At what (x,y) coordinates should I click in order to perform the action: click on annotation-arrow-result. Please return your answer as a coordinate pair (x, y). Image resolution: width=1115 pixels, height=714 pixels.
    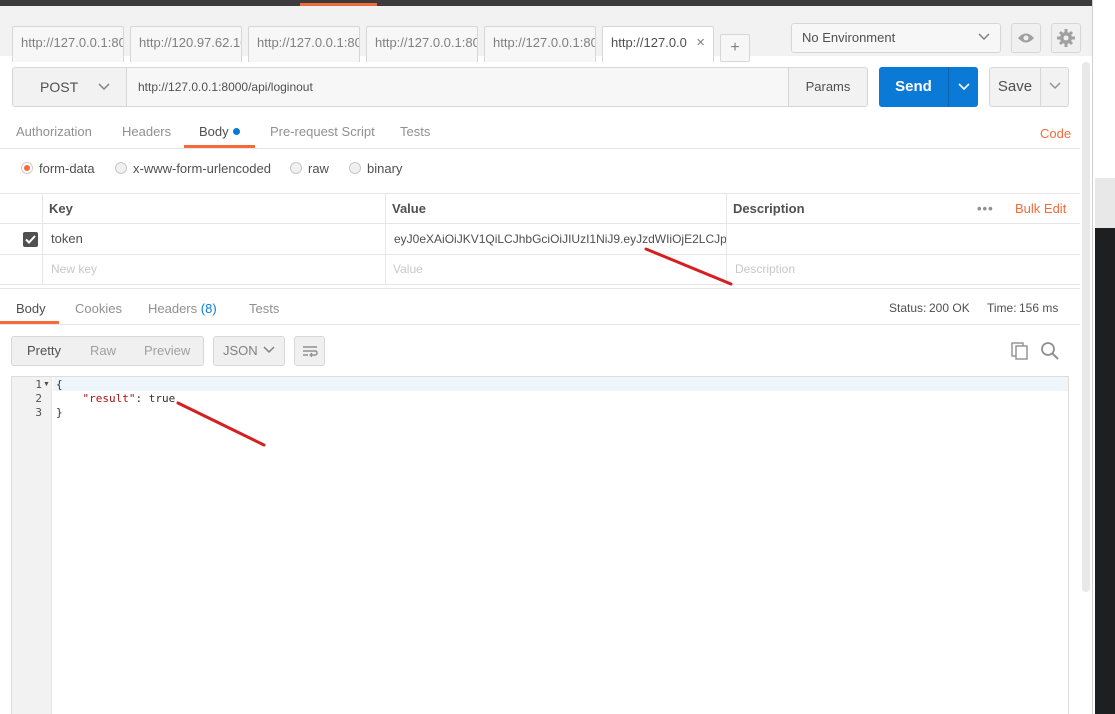
    Looking at the image, I should click on (221, 424).